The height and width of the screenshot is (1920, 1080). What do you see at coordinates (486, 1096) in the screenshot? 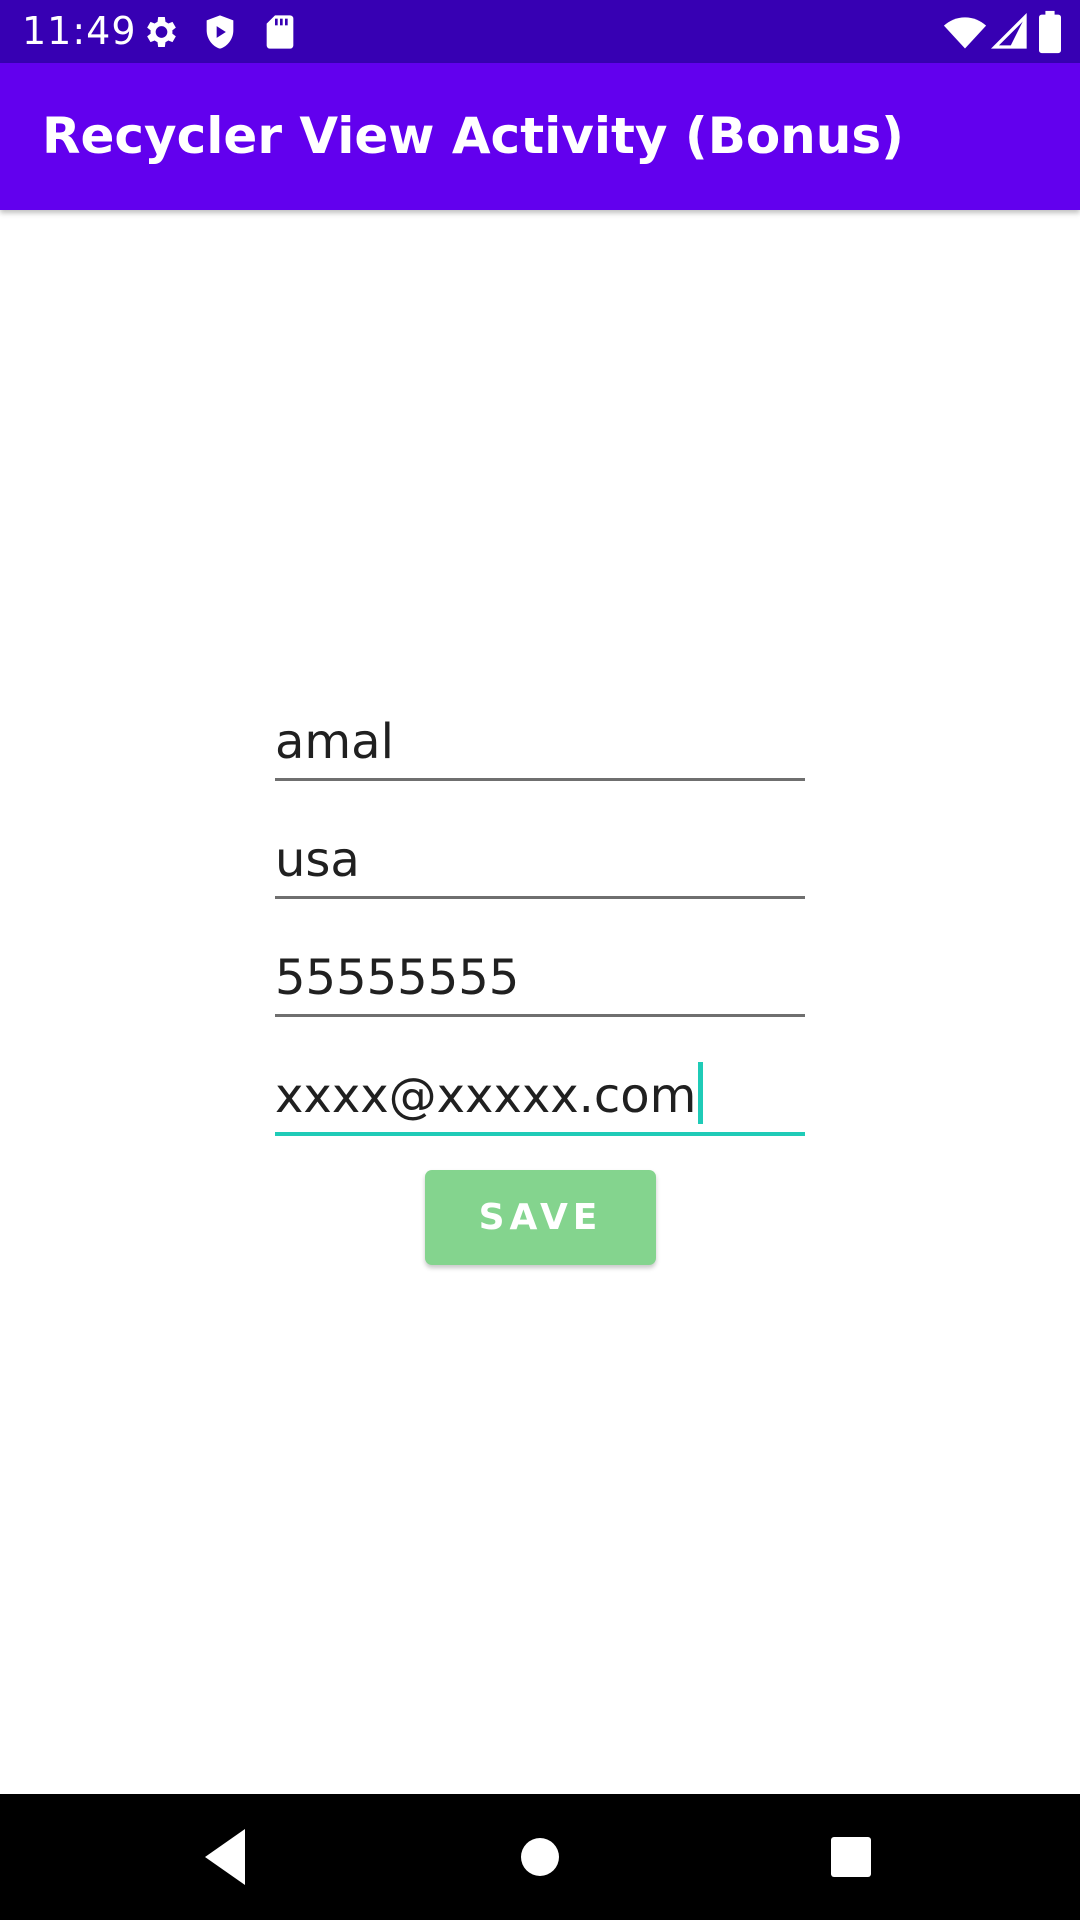
I see `email-field-value: xxxx@xxxxx.com` at bounding box center [486, 1096].